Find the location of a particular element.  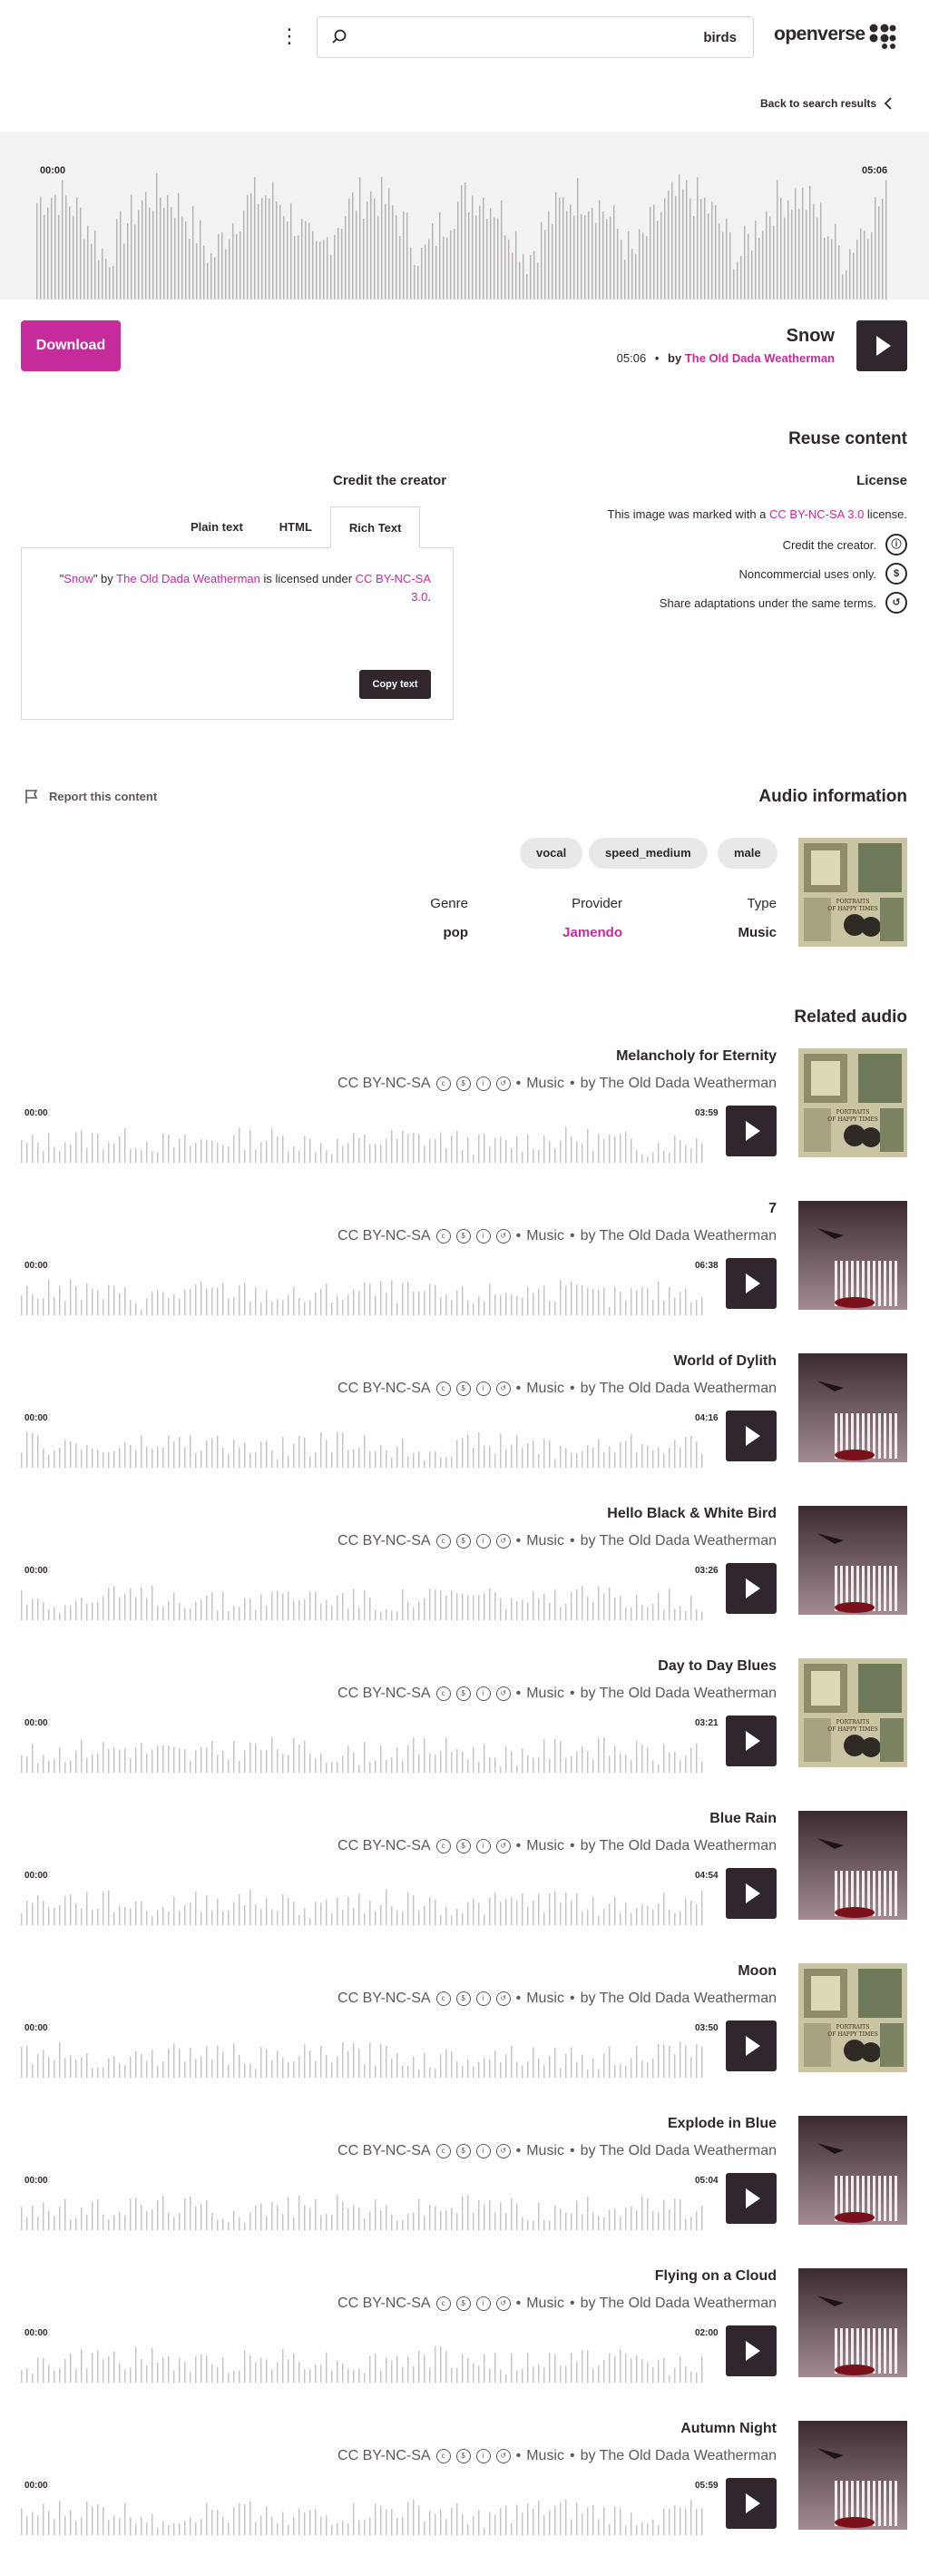

report-content-link: Report this content is located at coordinates (90, 796).